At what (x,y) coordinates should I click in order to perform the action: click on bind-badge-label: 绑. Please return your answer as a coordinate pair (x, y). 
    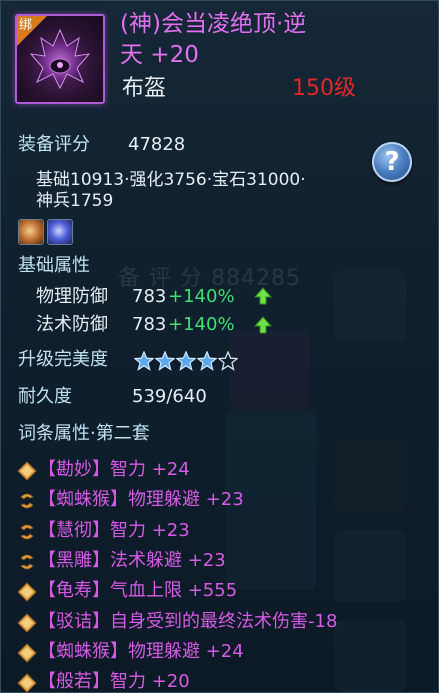
    Looking at the image, I should click on (26, 25).